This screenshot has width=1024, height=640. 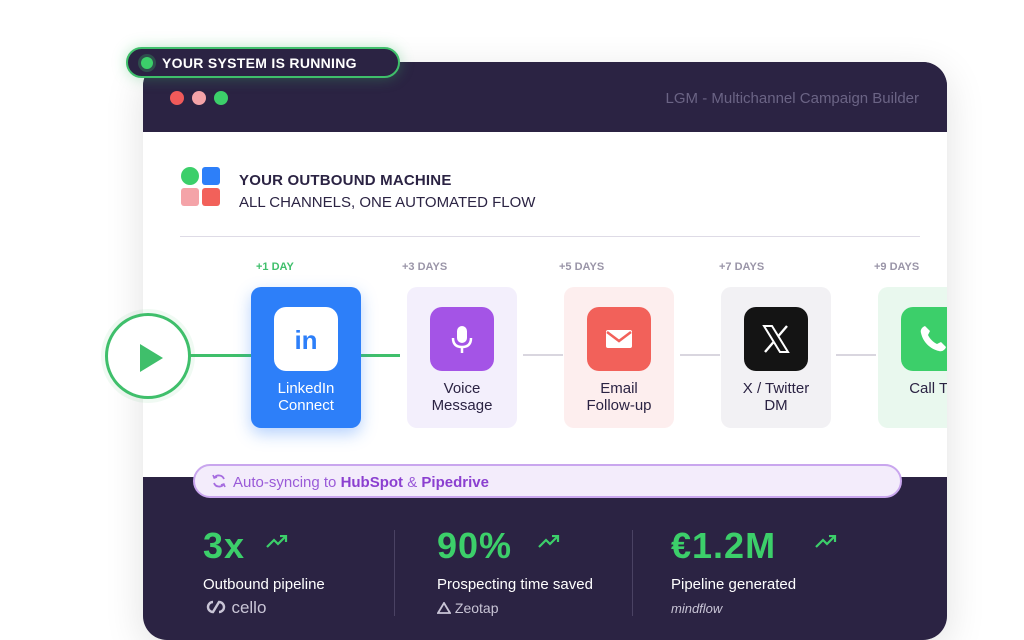 What do you see at coordinates (734, 584) in the screenshot?
I see `stat-label: Pipeline generated` at bounding box center [734, 584].